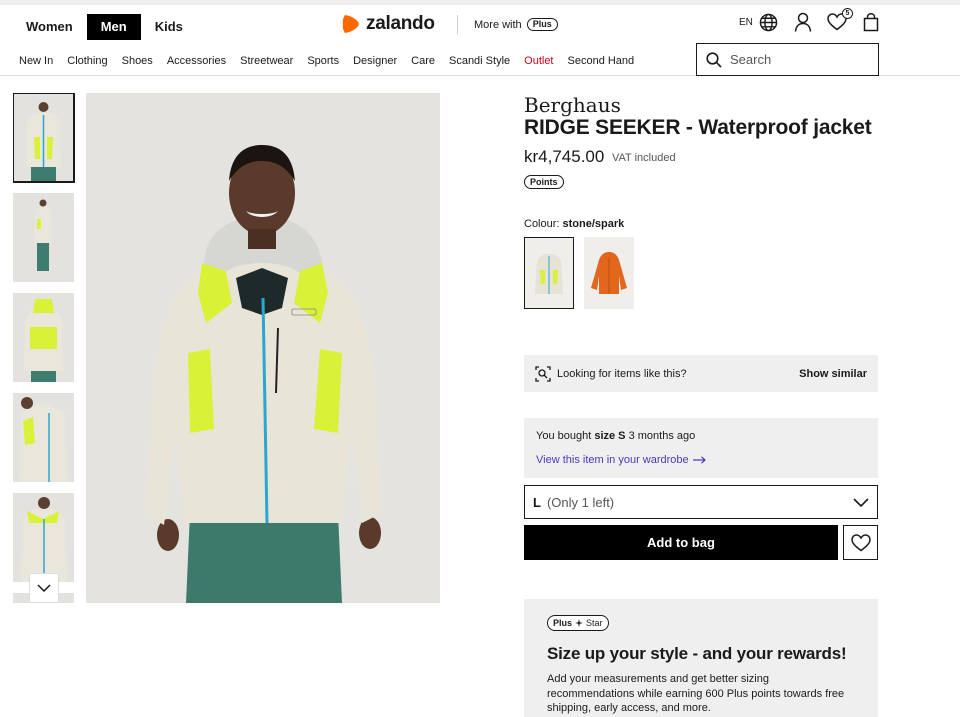 The image size is (960, 717). Describe the element at coordinates (51, 27) in the screenshot. I see `gender-tab-women: Women` at that location.